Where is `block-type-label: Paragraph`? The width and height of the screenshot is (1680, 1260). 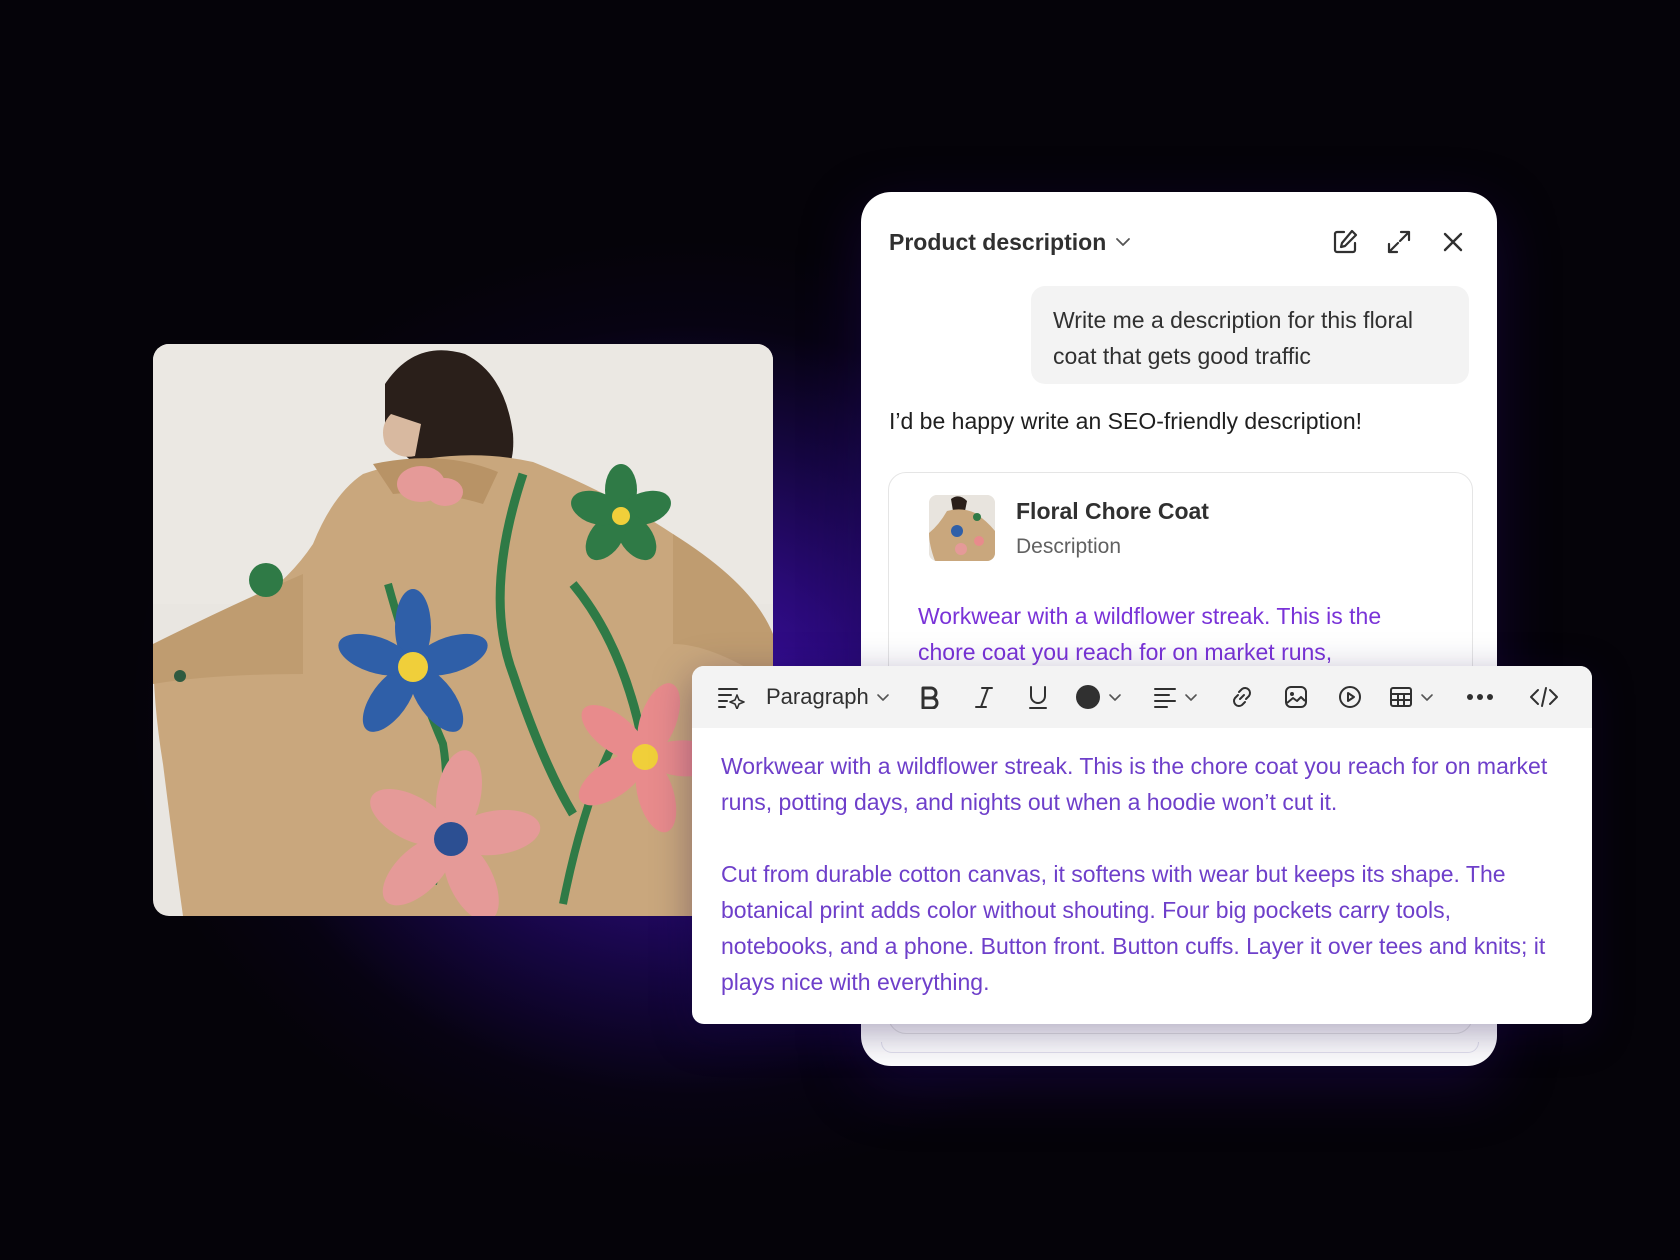
block-type-label: Paragraph is located at coordinates (817, 696).